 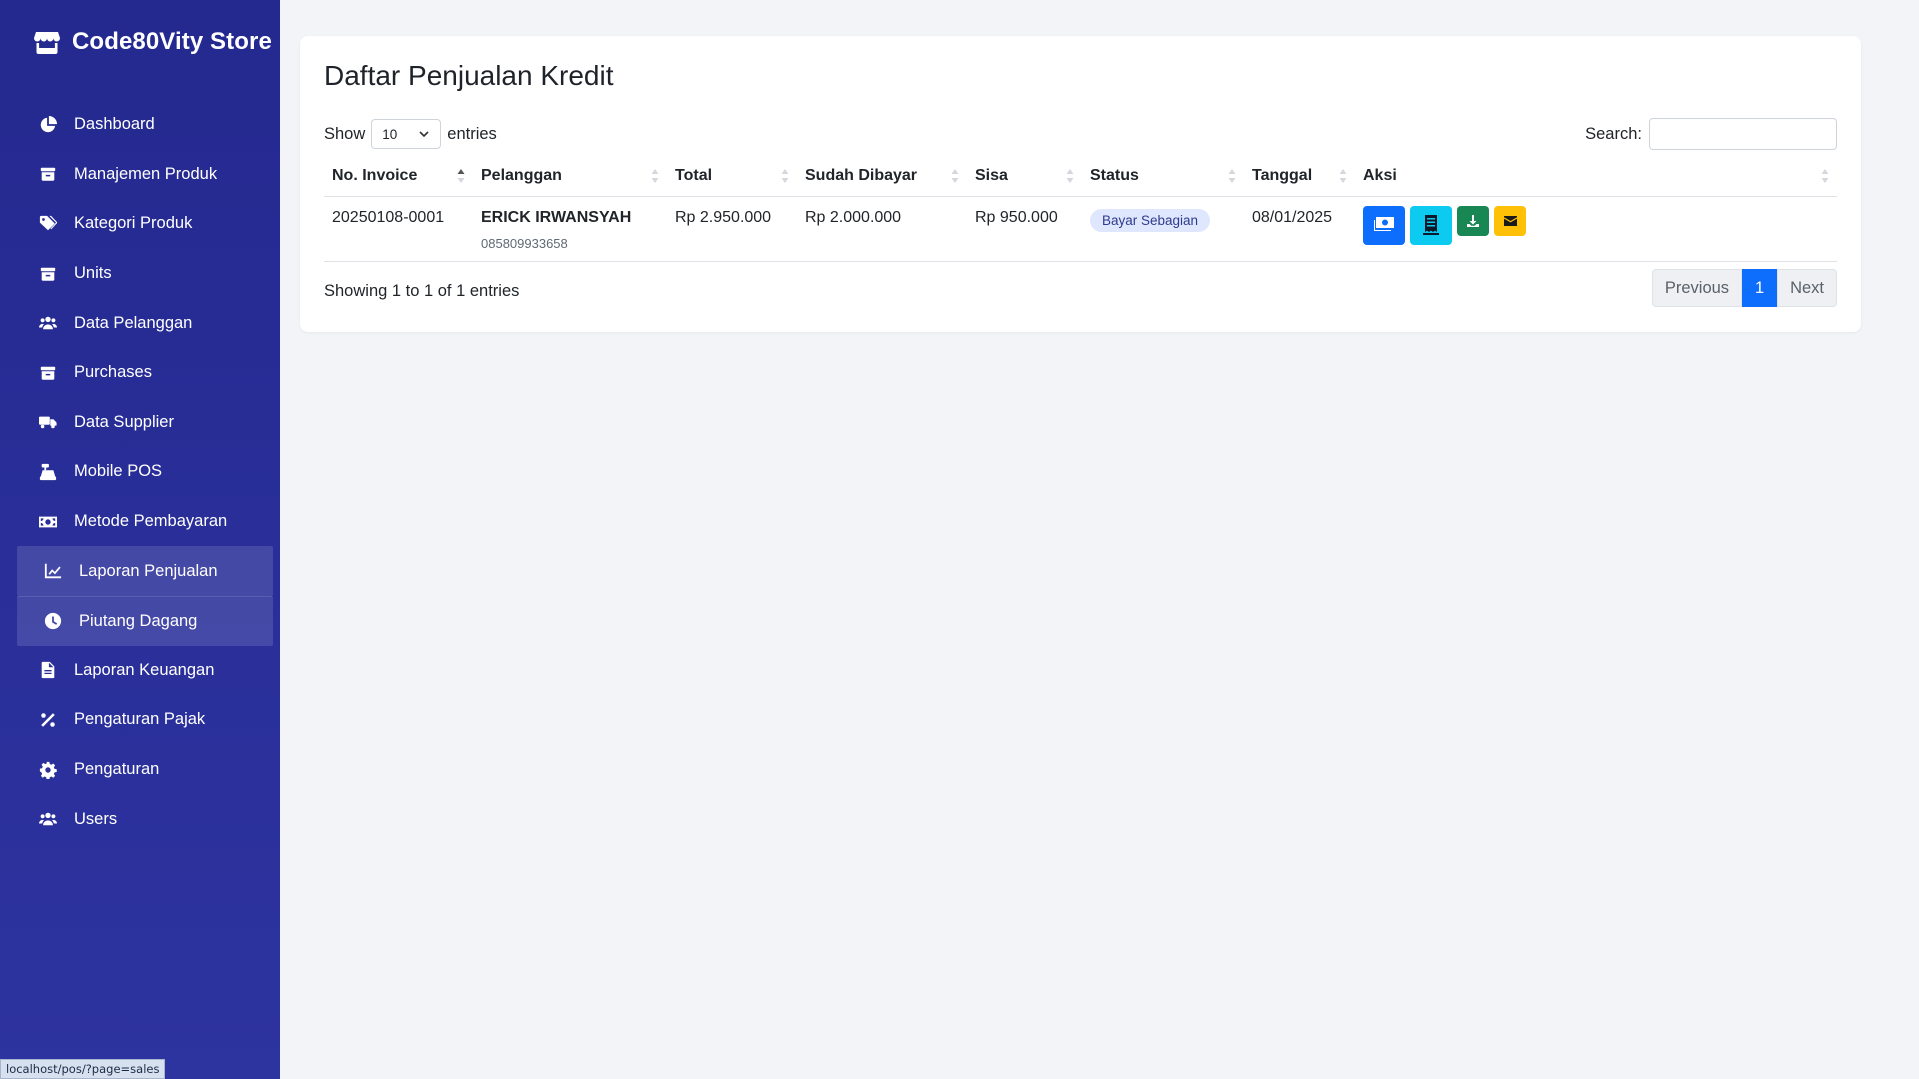 What do you see at coordinates (47, 43) in the screenshot?
I see `store-icon` at bounding box center [47, 43].